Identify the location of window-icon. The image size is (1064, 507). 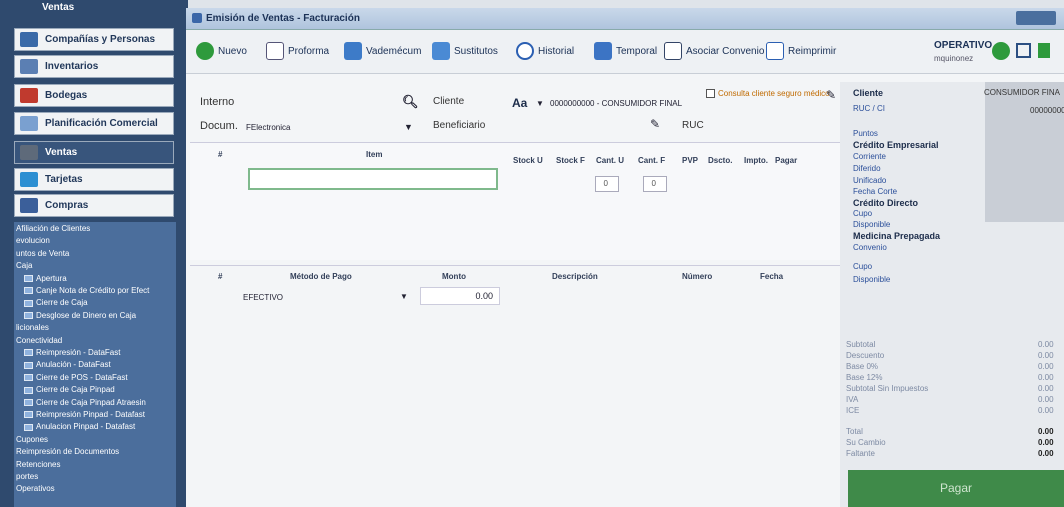
(197, 18).